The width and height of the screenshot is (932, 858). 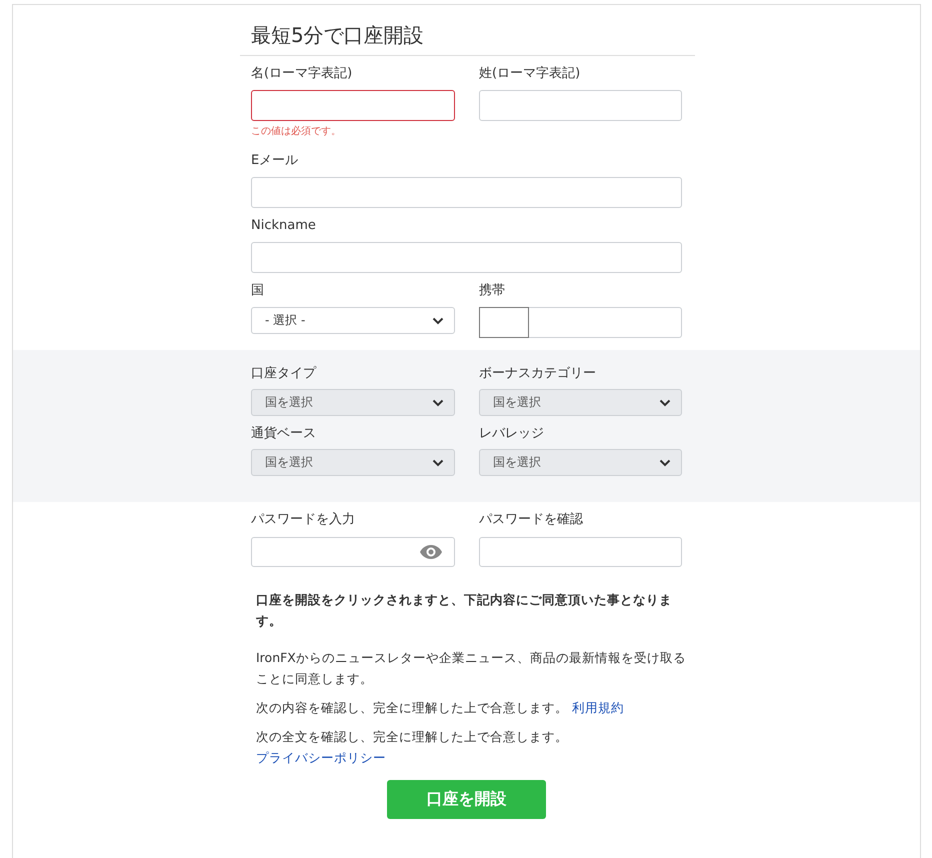 I want to click on field-label: Eメール, so click(x=275, y=161).